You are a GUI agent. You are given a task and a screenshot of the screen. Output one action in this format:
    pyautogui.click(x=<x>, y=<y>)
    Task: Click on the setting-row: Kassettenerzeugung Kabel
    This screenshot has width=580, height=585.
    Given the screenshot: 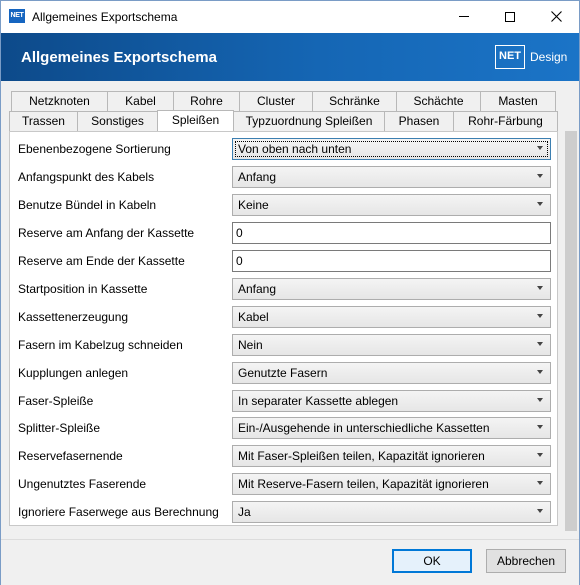 What is the action you would take?
    pyautogui.click(x=283, y=317)
    